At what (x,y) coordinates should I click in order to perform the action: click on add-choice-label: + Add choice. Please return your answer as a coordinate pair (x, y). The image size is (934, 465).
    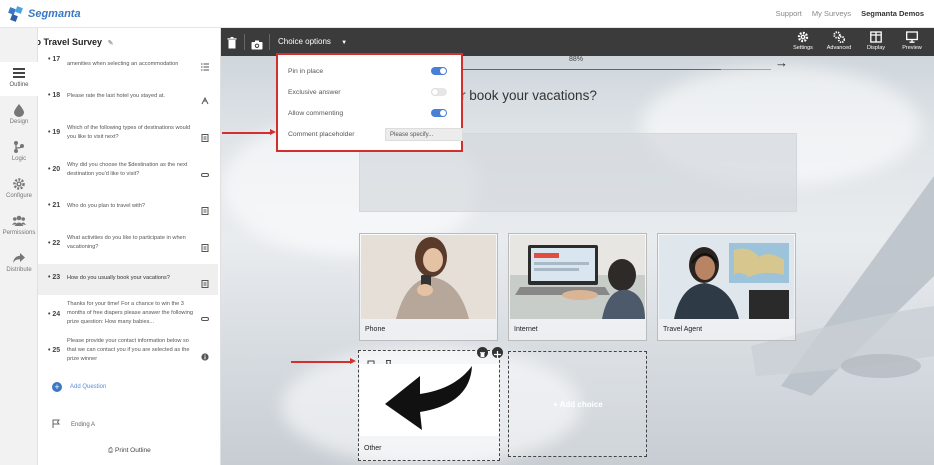
    Looking at the image, I should click on (578, 404).